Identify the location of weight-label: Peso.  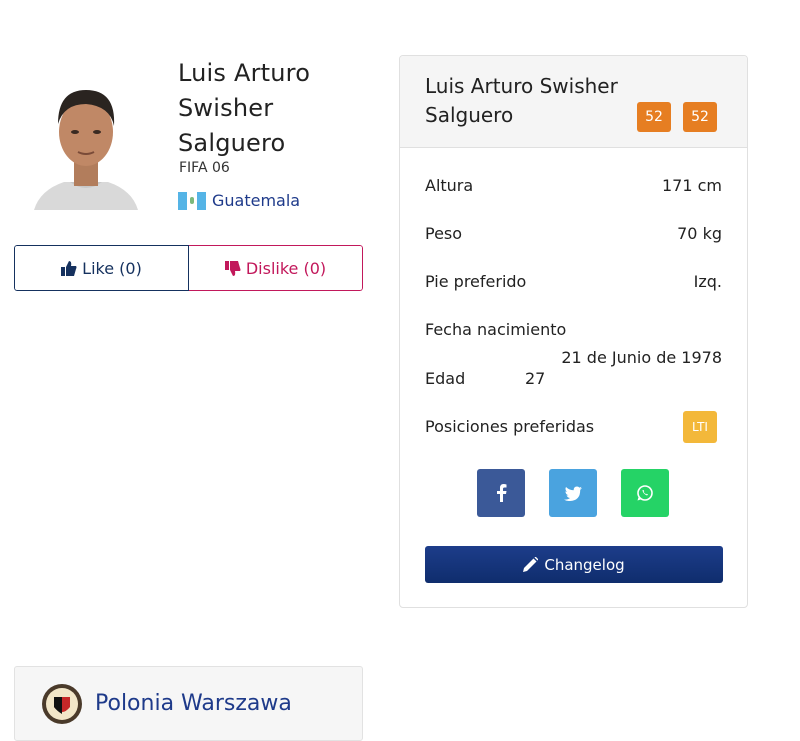
(444, 233).